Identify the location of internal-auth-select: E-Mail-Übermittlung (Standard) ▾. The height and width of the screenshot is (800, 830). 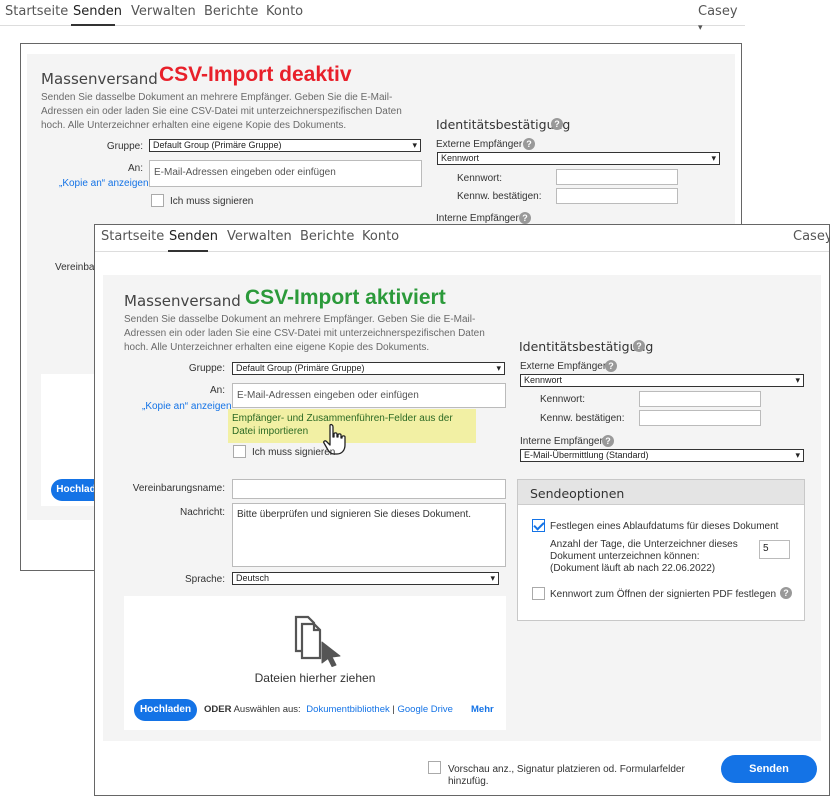
(662, 455).